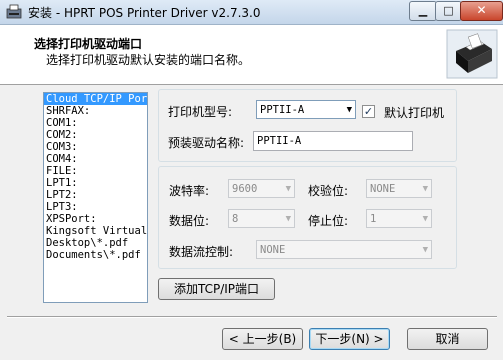 The image size is (503, 360). Describe the element at coordinates (306, 109) in the screenshot. I see `printer-model-select: PPTII-A ▼` at that location.